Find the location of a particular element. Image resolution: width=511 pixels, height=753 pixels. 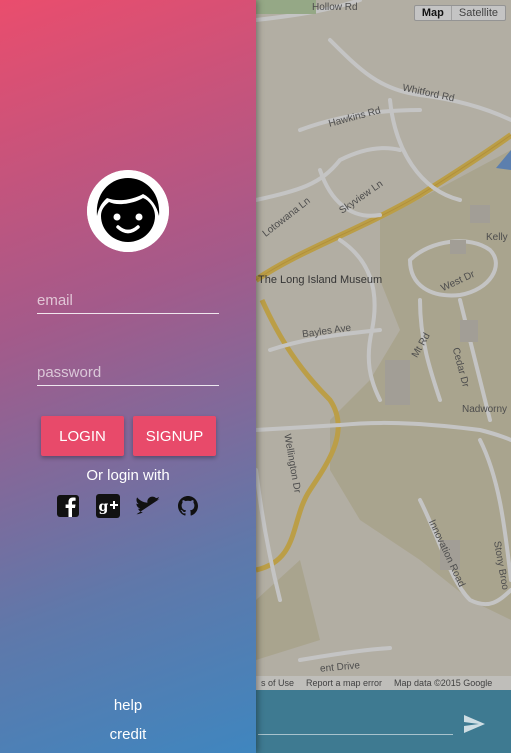

login-button: LOGIN is located at coordinates (82, 436).